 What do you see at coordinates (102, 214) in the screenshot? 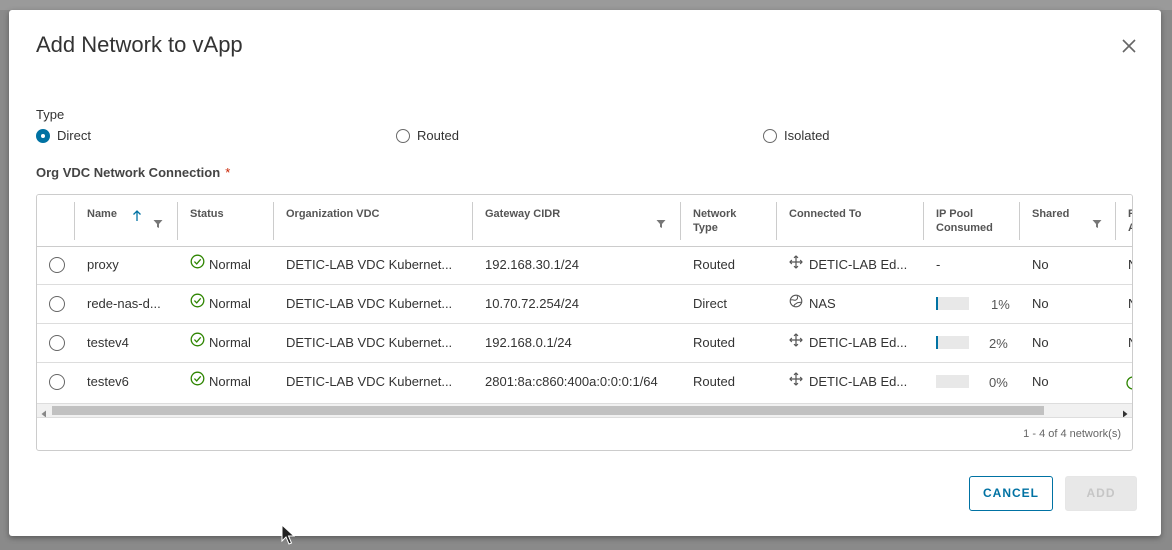
I see `column-name-label: Name` at bounding box center [102, 214].